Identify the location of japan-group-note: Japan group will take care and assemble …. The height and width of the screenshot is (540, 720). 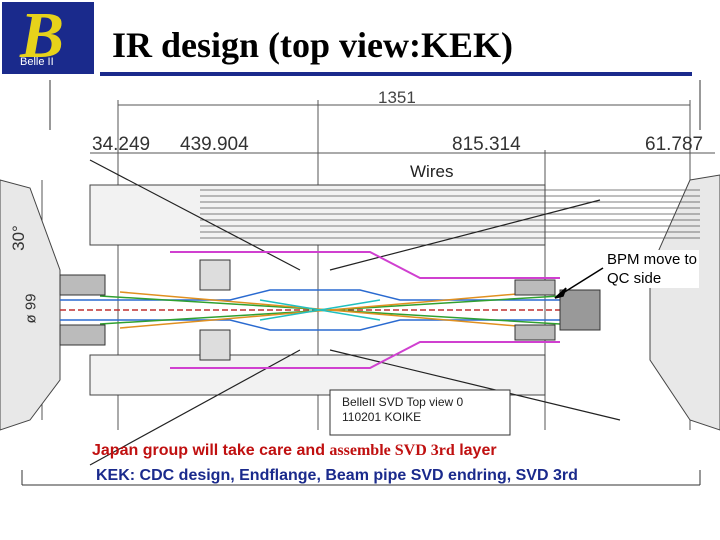
(294, 451).